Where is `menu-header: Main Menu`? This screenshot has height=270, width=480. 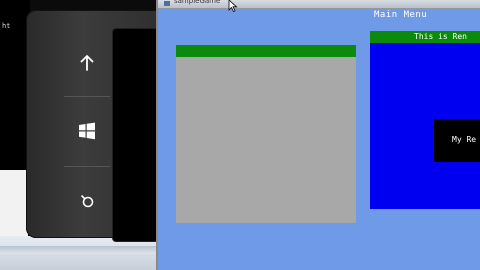 menu-header: Main Menu is located at coordinates (321, 15).